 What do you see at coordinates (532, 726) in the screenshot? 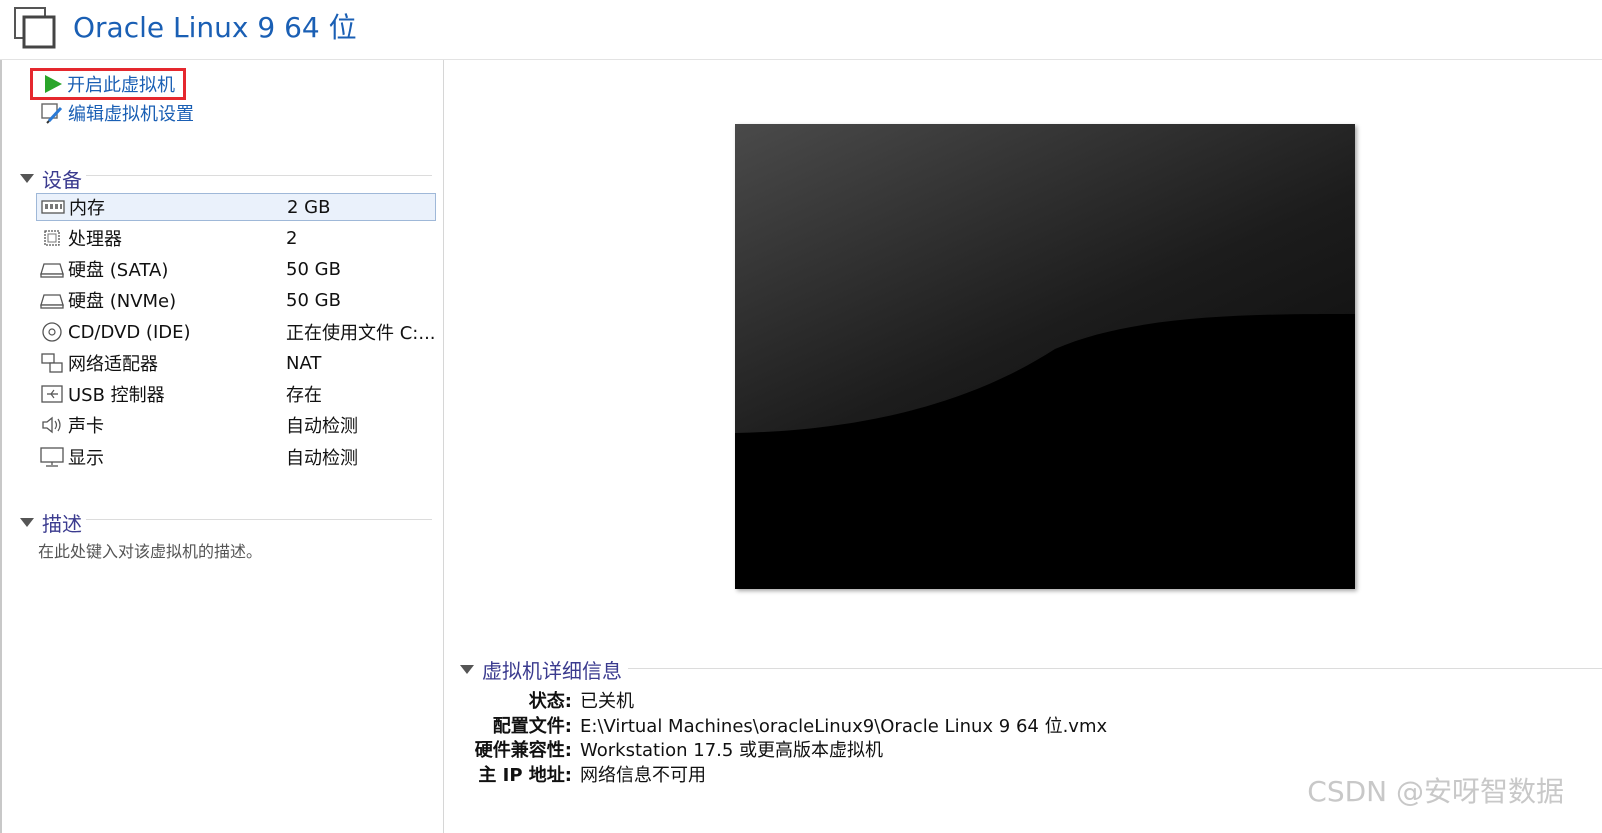
I see `detail-key: 配置文件:` at bounding box center [532, 726].